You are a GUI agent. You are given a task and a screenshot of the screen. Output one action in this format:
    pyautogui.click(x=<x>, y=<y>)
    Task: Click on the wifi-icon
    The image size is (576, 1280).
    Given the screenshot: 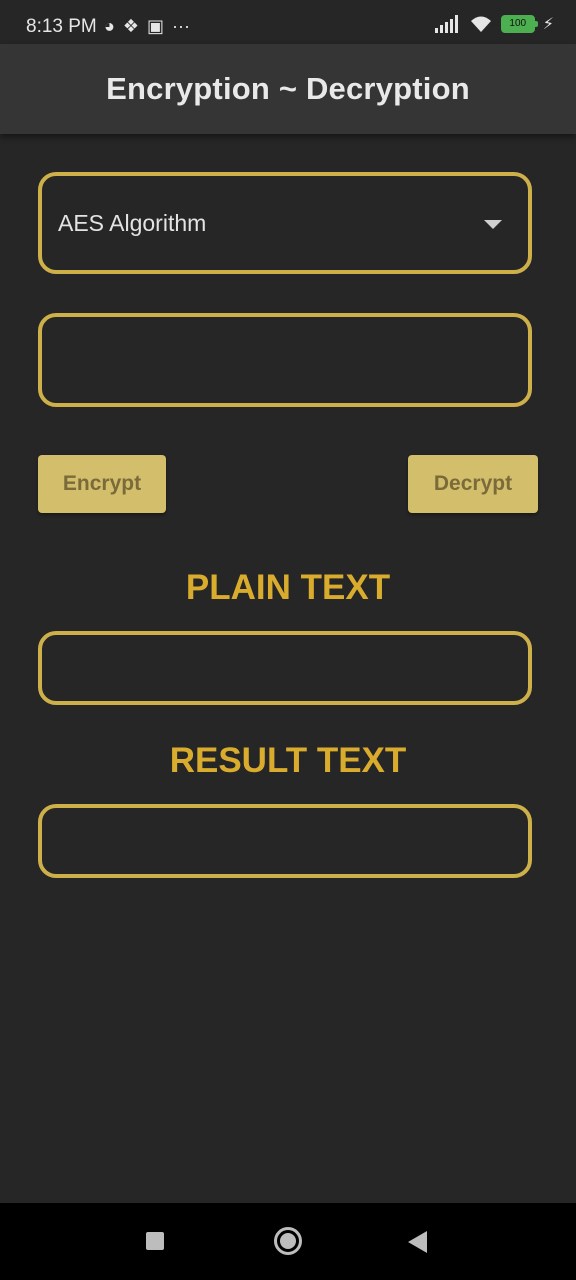 What is the action you would take?
    pyautogui.click(x=480, y=24)
    